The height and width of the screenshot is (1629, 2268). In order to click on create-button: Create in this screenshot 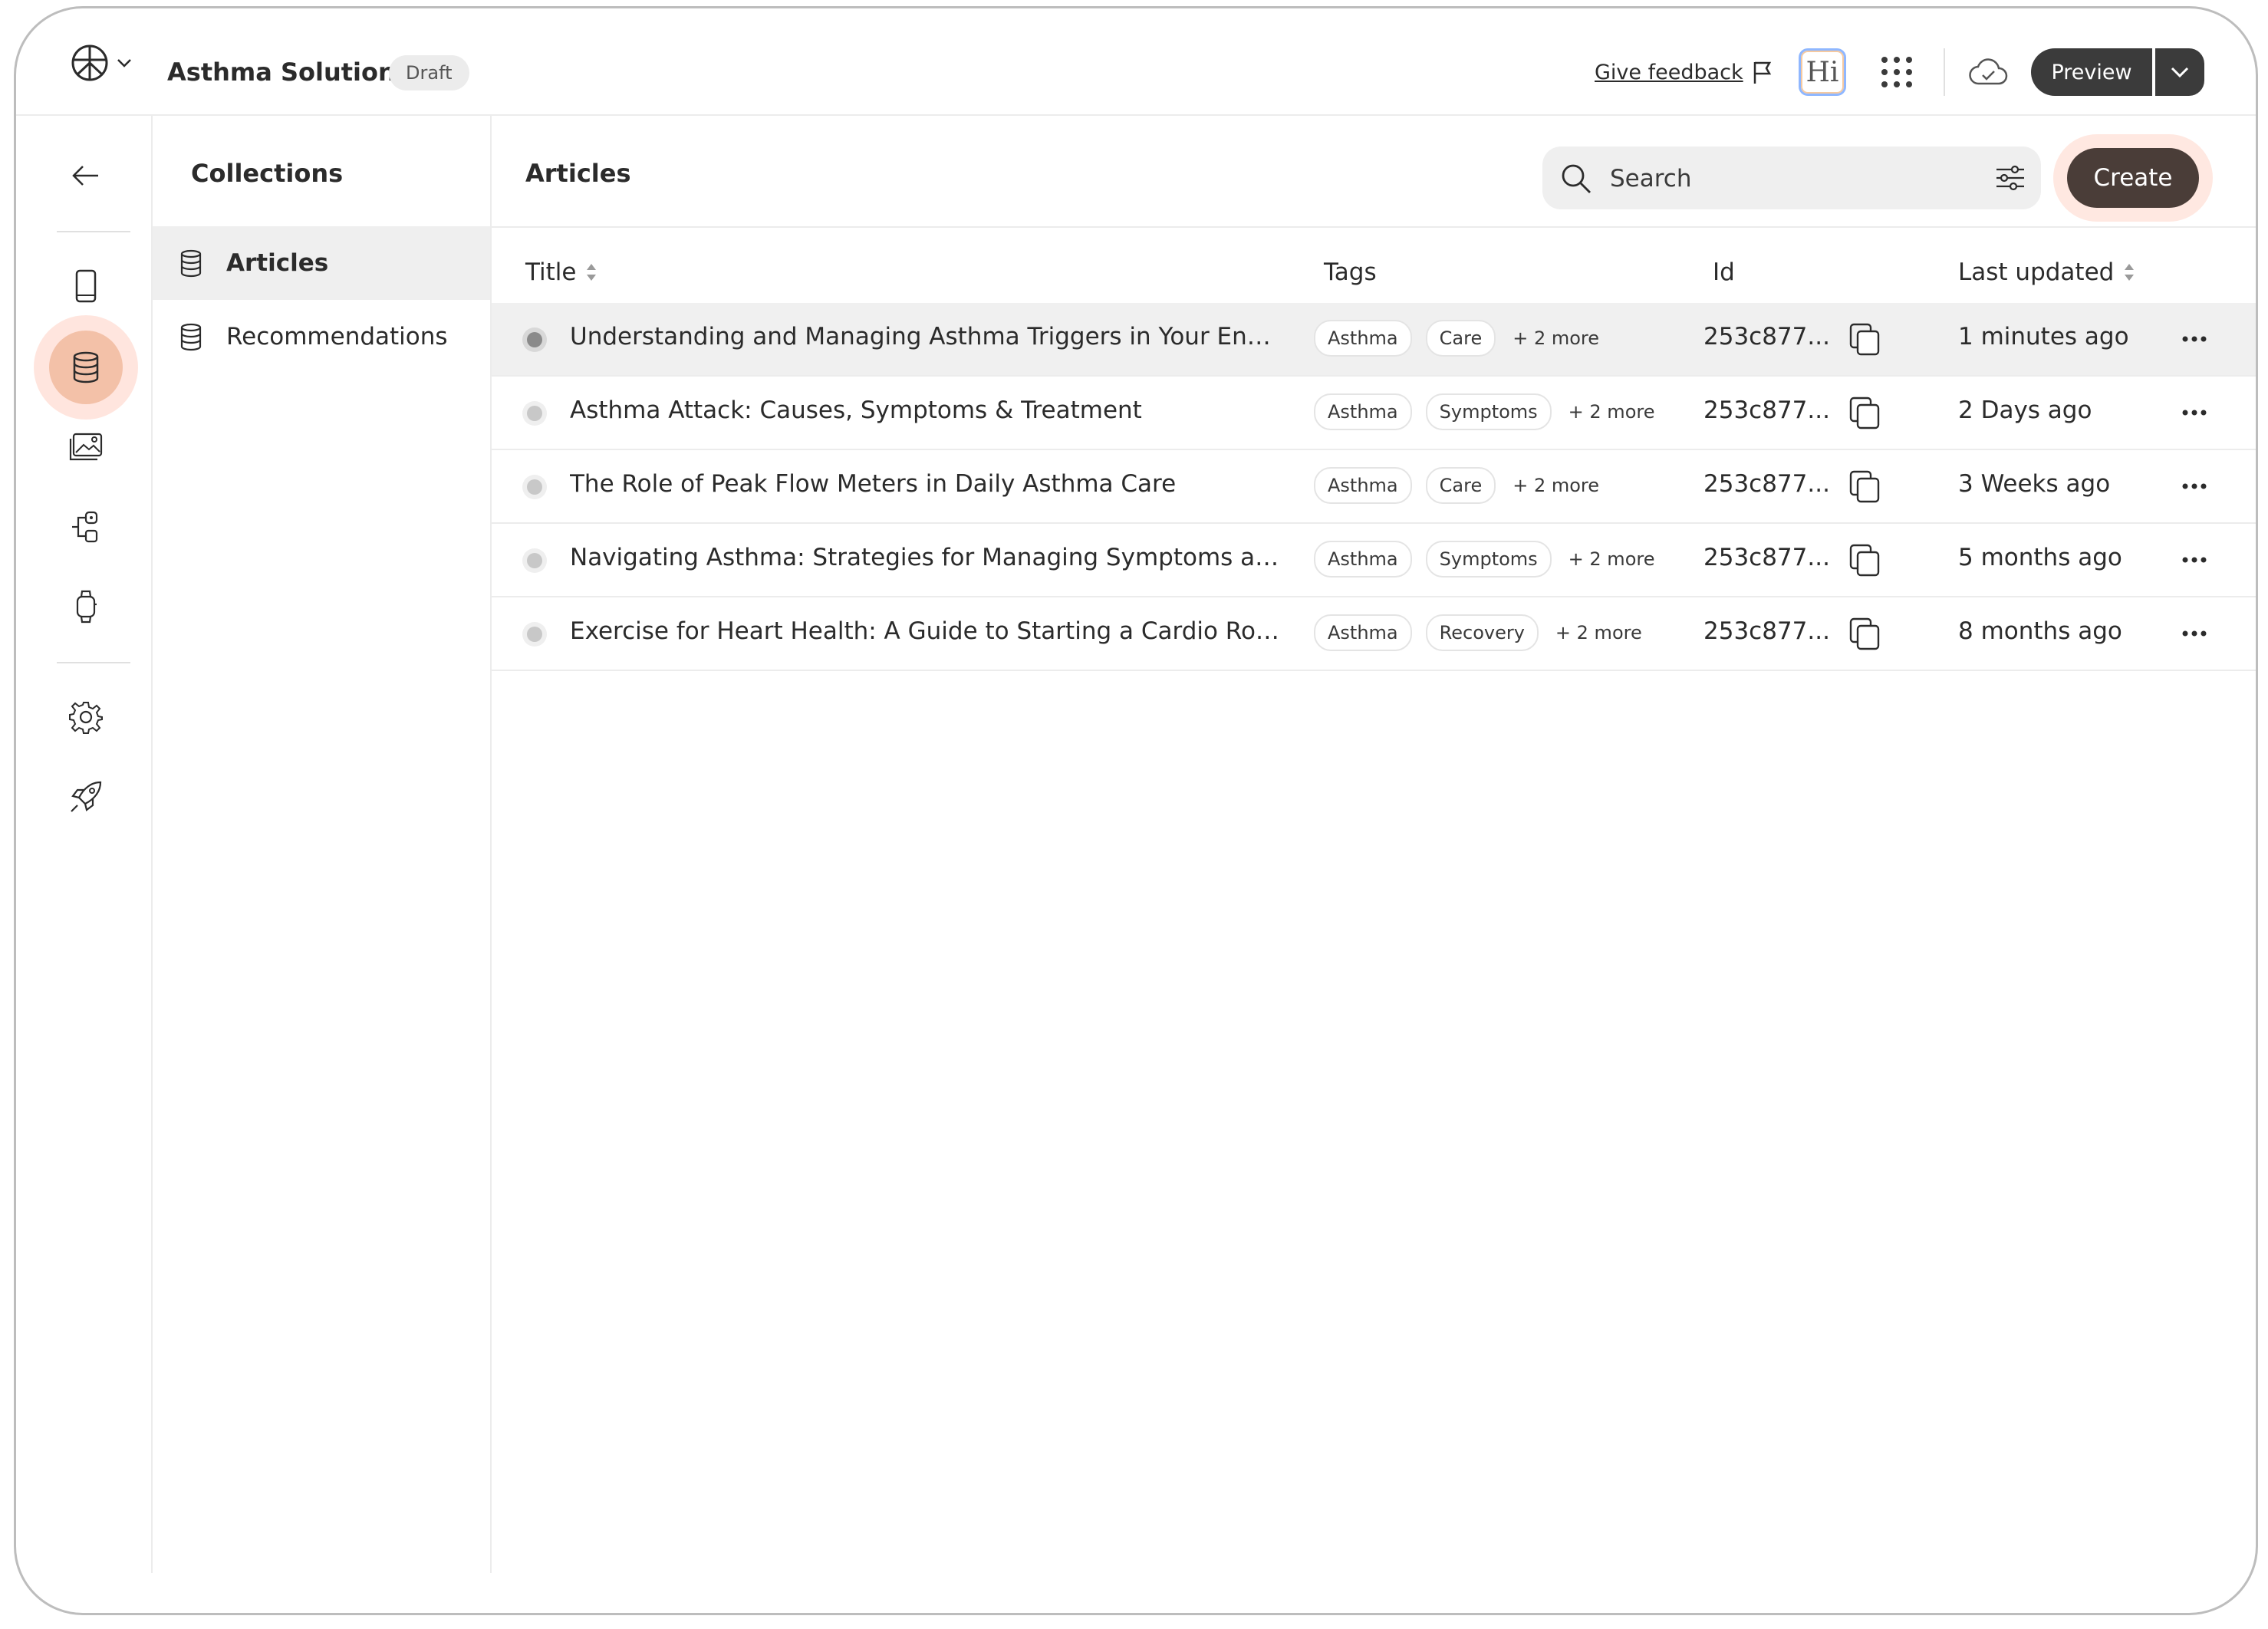, I will do `click(2133, 178)`.